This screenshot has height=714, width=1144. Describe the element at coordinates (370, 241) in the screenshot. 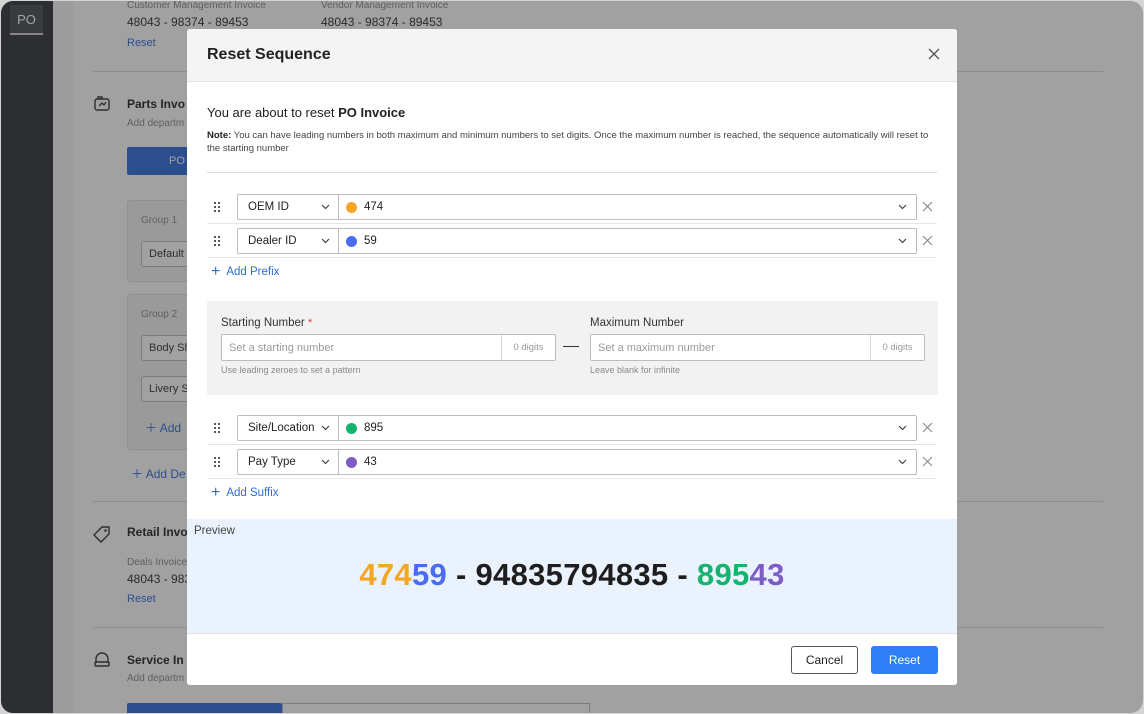

I see `prefix-value-label: 59` at that location.